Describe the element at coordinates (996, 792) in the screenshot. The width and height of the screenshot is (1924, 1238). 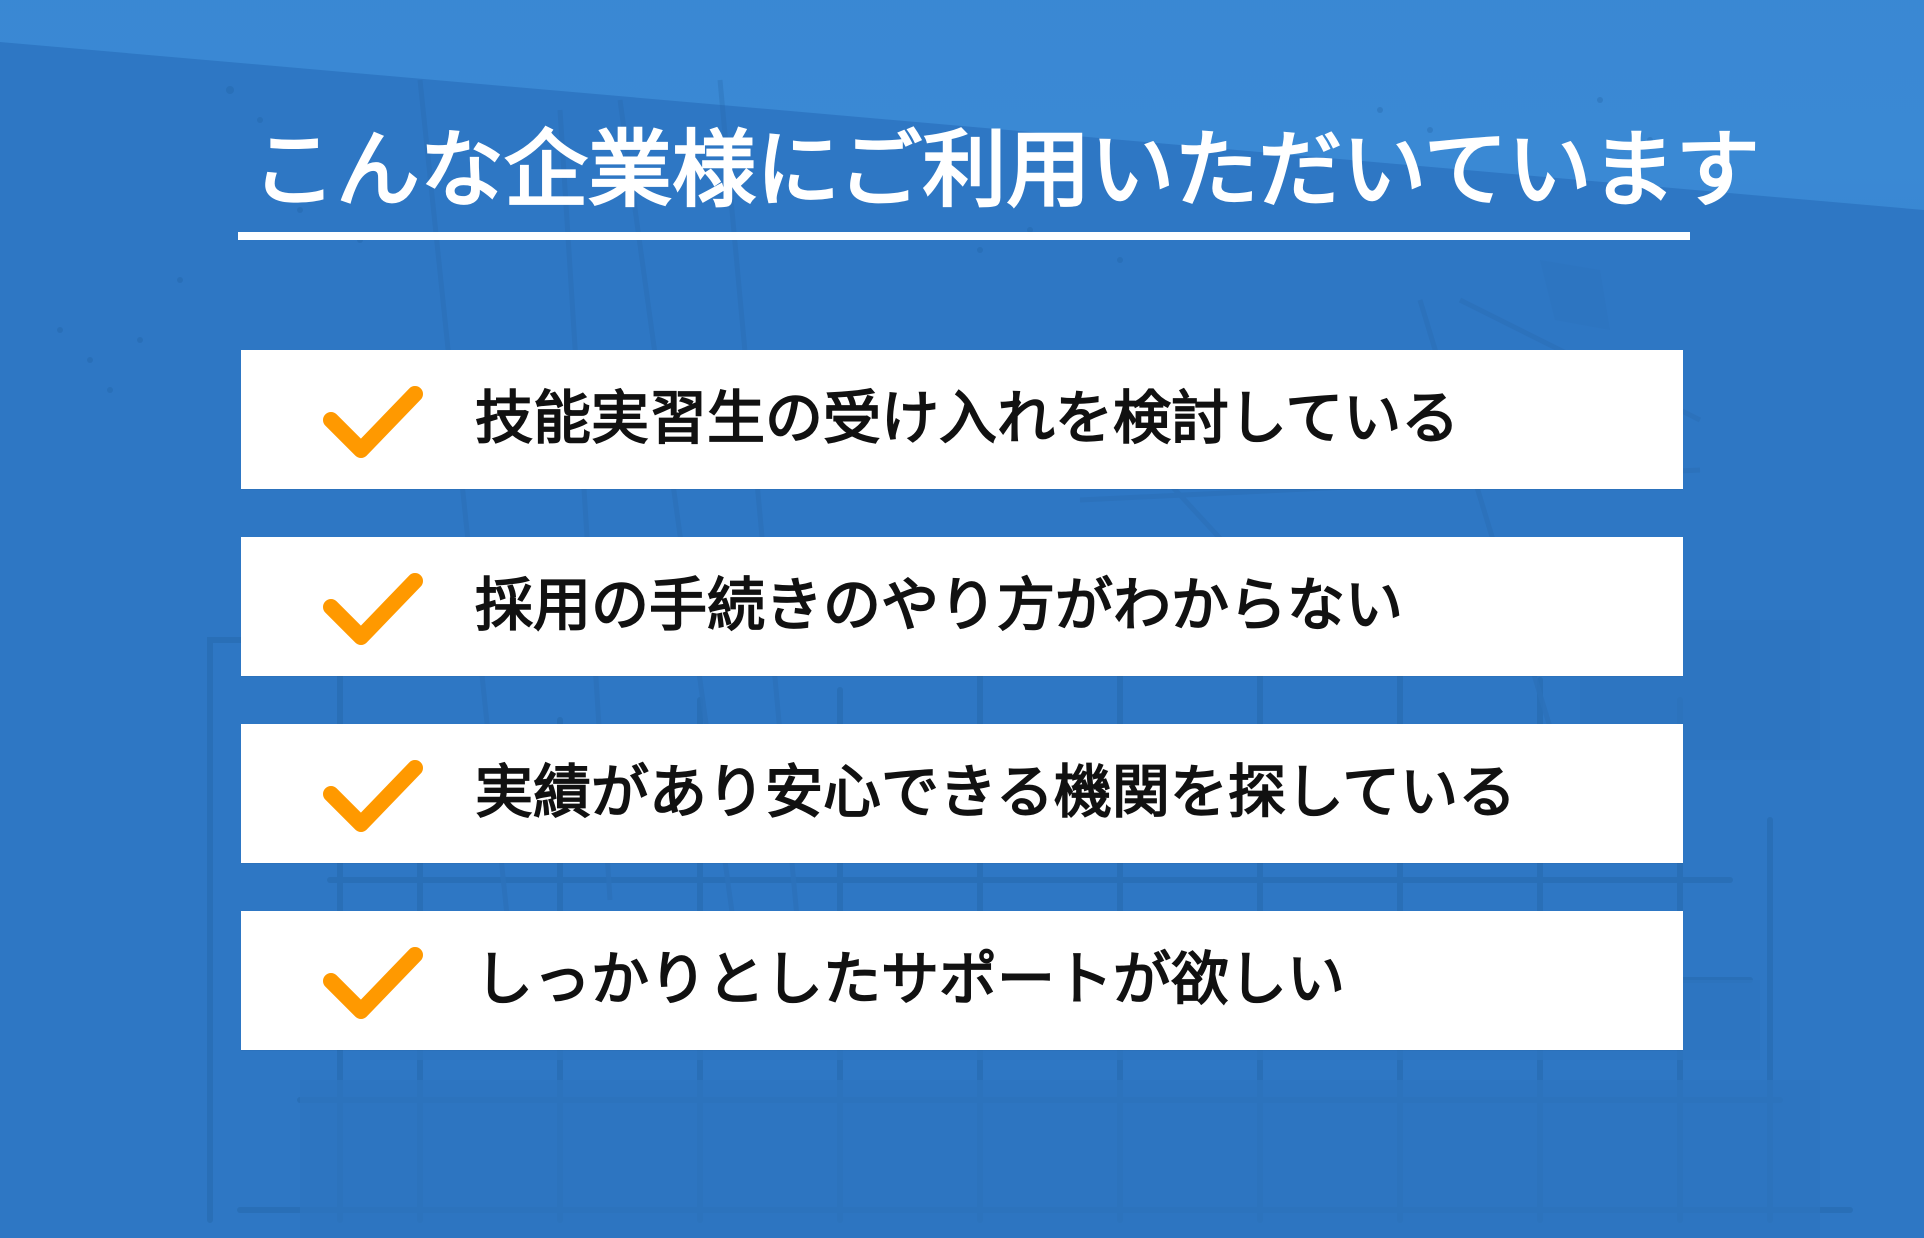
I see `checklist-item-text: 実績があり安心できる機関を探している` at that location.